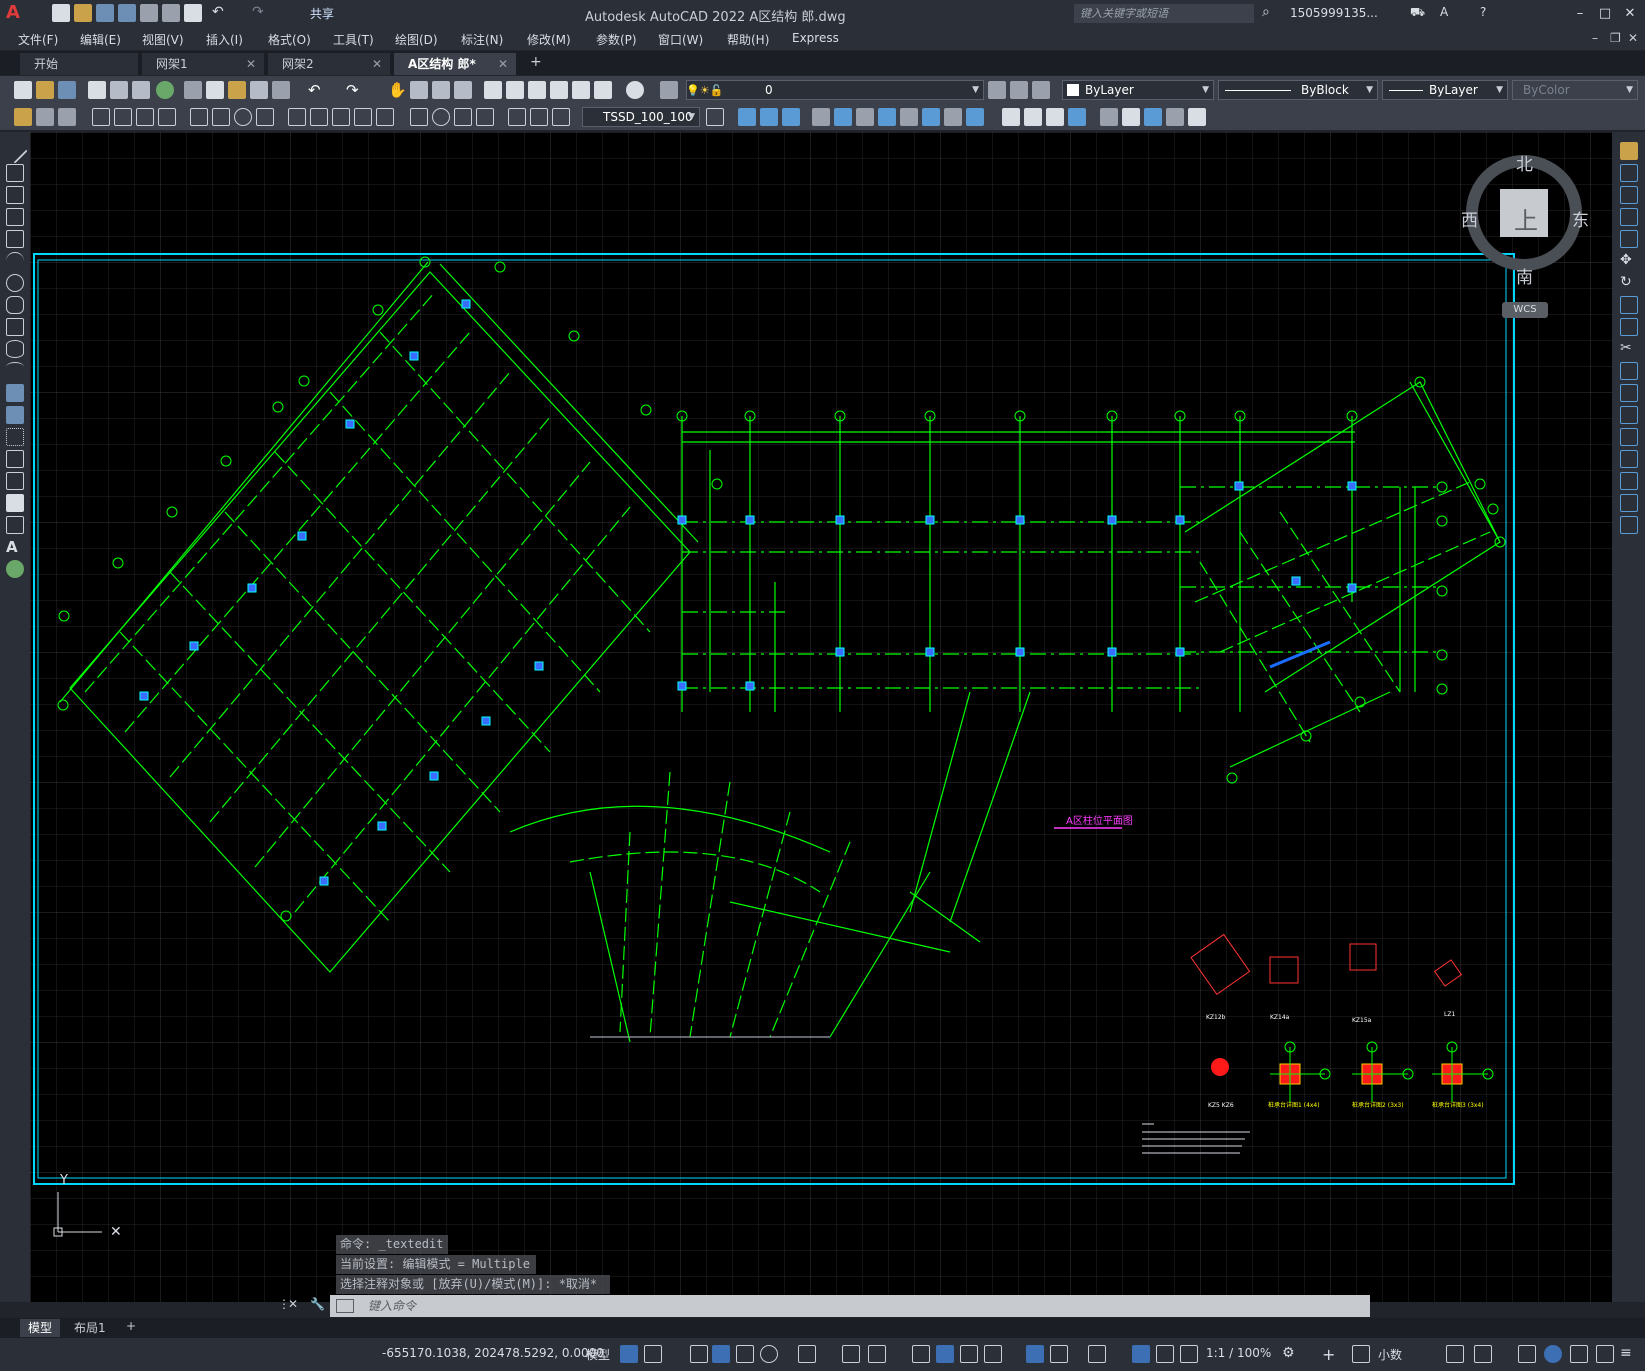 This screenshot has height=1371, width=1645. Describe the element at coordinates (1019, 90) in the screenshot. I see `layer-previous-icon` at that location.